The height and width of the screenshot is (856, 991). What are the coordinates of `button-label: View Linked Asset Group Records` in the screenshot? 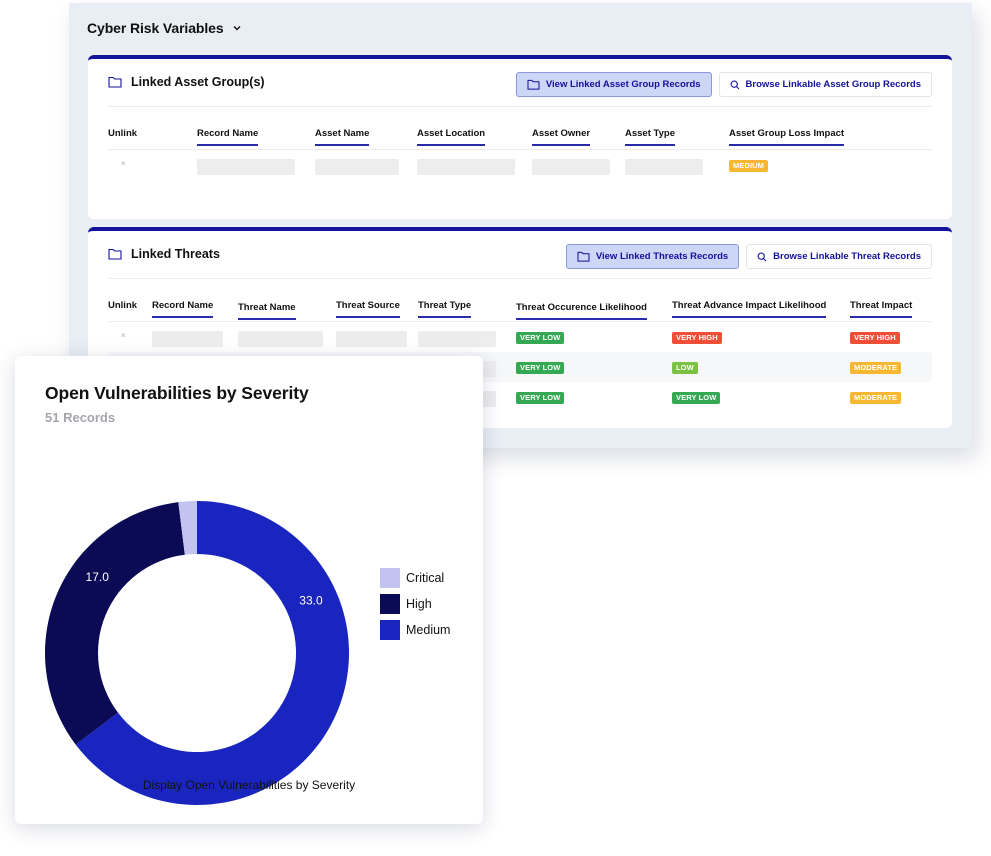 It's located at (623, 84).